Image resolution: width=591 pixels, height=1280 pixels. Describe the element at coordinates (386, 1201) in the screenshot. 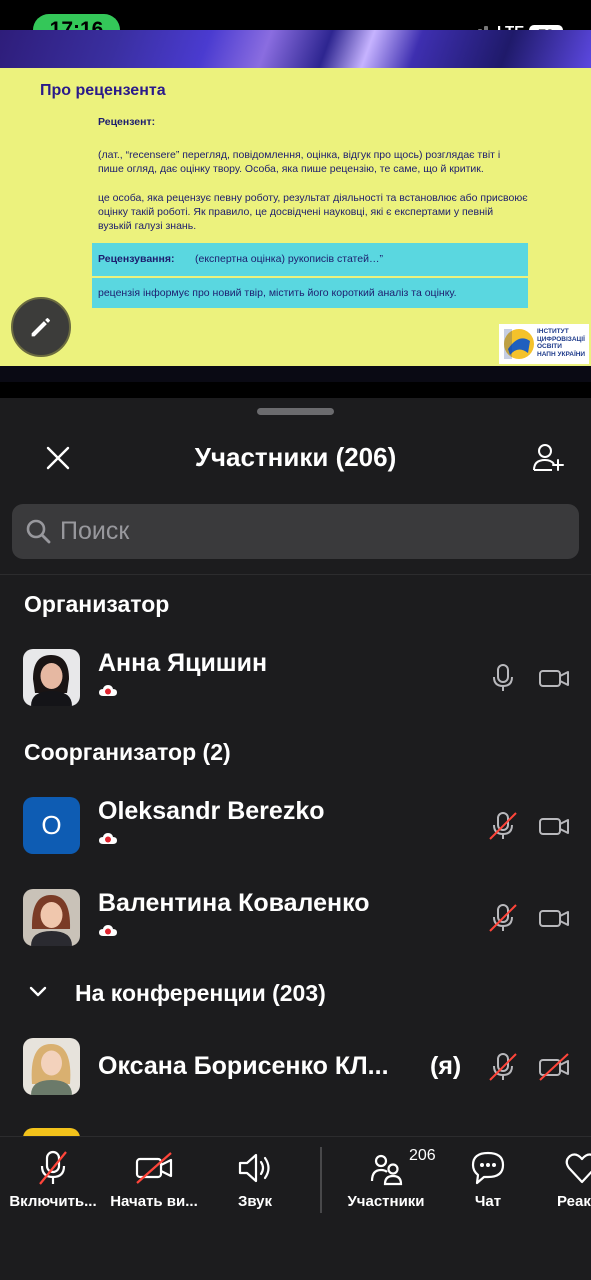

I see `participants-label: Участники` at that location.